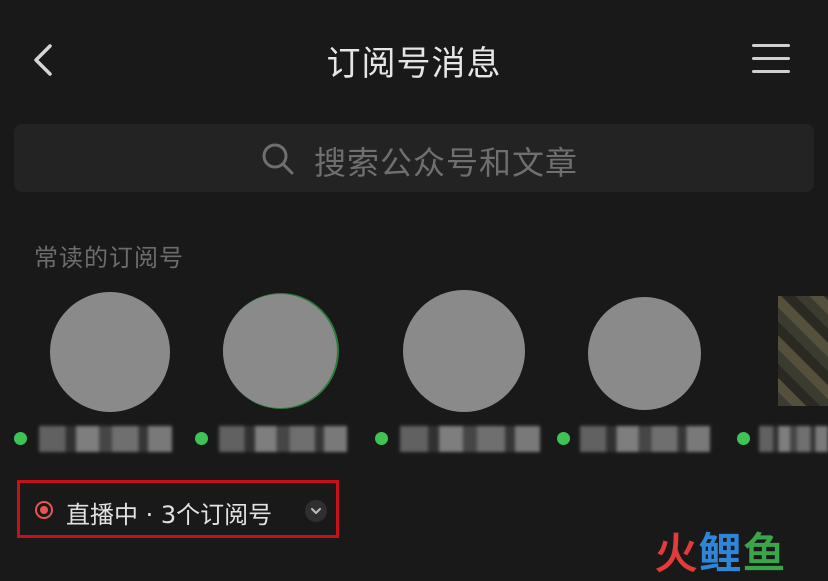 The height and width of the screenshot is (581, 828). What do you see at coordinates (169, 515) in the screenshot?
I see `live-now-label: 直播中 · 3个订阅号` at bounding box center [169, 515].